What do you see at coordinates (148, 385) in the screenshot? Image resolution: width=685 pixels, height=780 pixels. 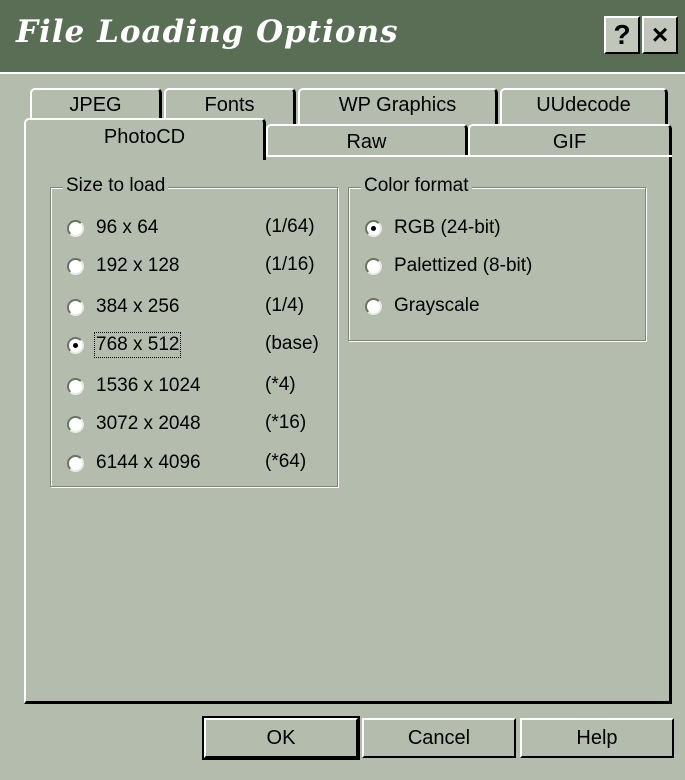 I see `size-option-label: 1536 x 1024` at bounding box center [148, 385].